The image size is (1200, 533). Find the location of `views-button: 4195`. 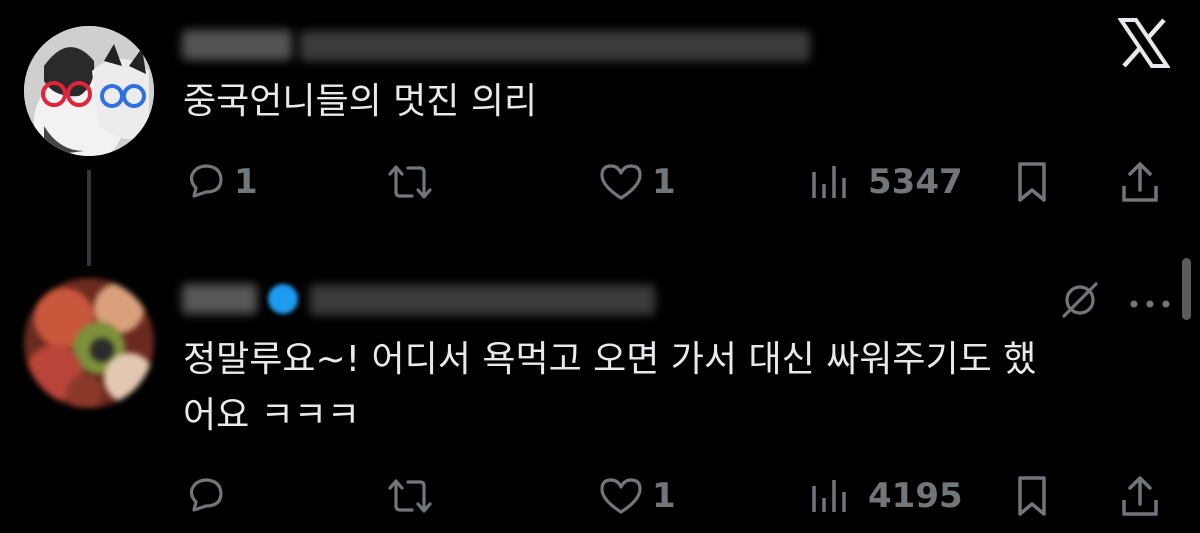

views-button: 4195 is located at coordinates (885, 496).